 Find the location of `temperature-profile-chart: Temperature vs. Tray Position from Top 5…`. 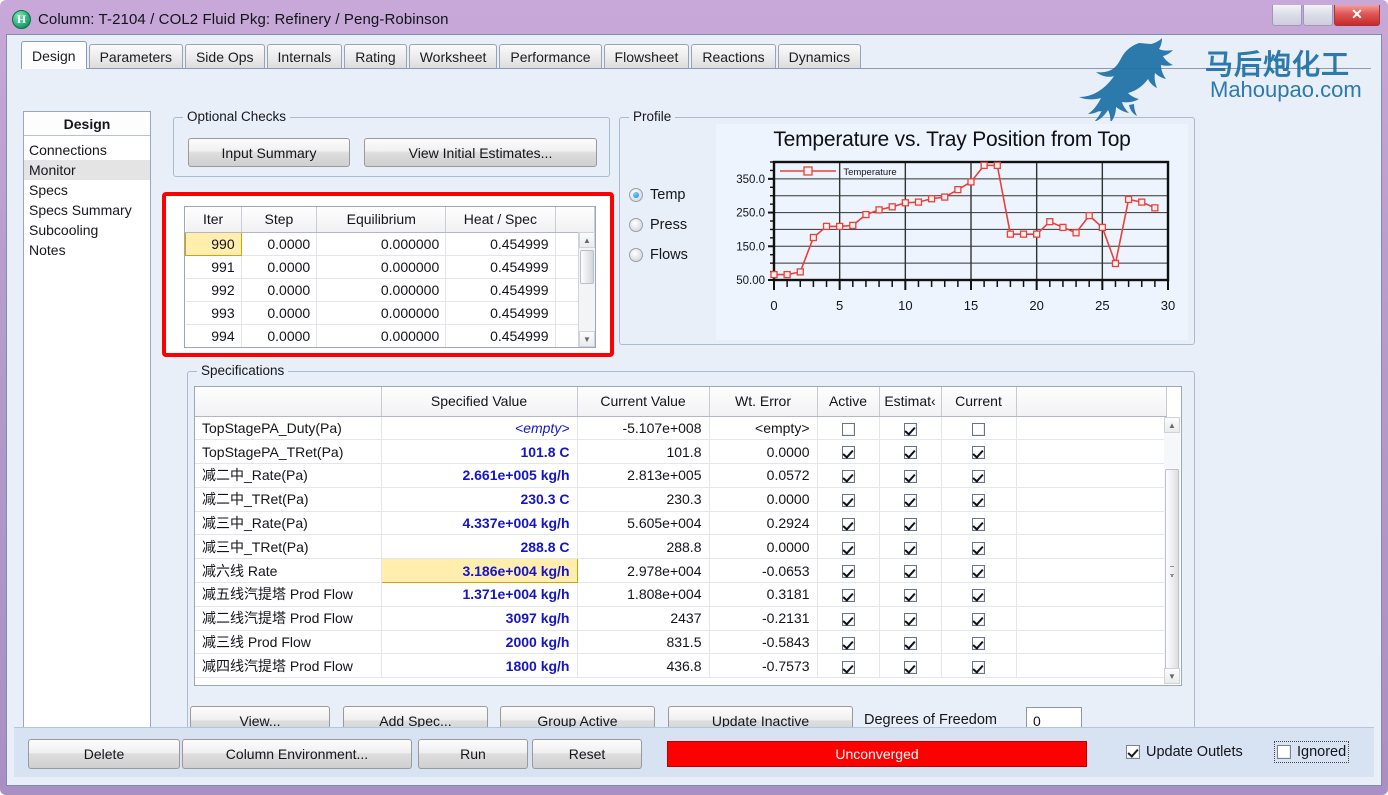

temperature-profile-chart: Temperature vs. Tray Position from Top 5… is located at coordinates (952, 232).